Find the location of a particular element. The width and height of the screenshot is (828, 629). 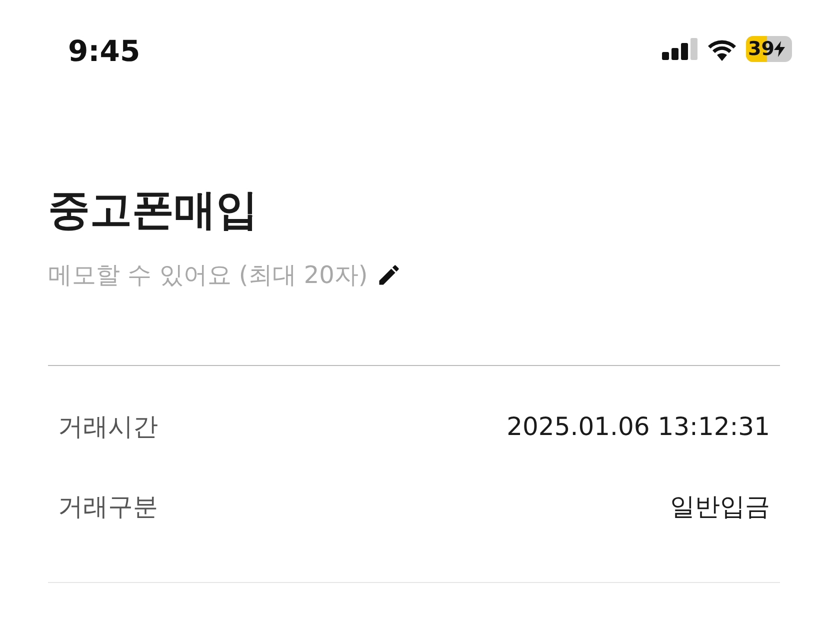

signal-icon is located at coordinates (680, 49).